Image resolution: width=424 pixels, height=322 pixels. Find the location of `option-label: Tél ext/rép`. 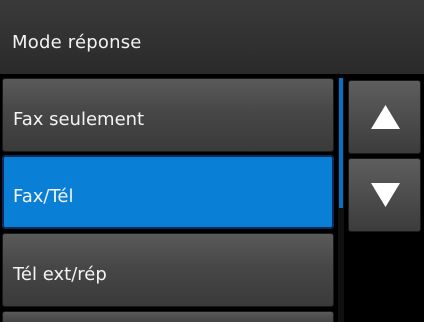

option-label: Tél ext/rép is located at coordinates (60, 274).